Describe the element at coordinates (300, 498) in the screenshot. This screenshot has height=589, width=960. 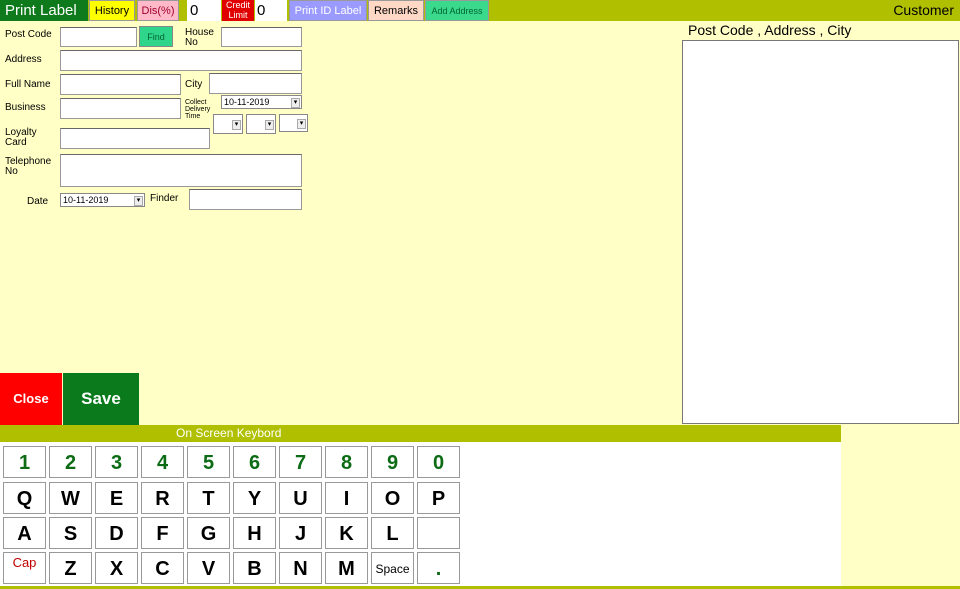
I see `key-u: U` at that location.